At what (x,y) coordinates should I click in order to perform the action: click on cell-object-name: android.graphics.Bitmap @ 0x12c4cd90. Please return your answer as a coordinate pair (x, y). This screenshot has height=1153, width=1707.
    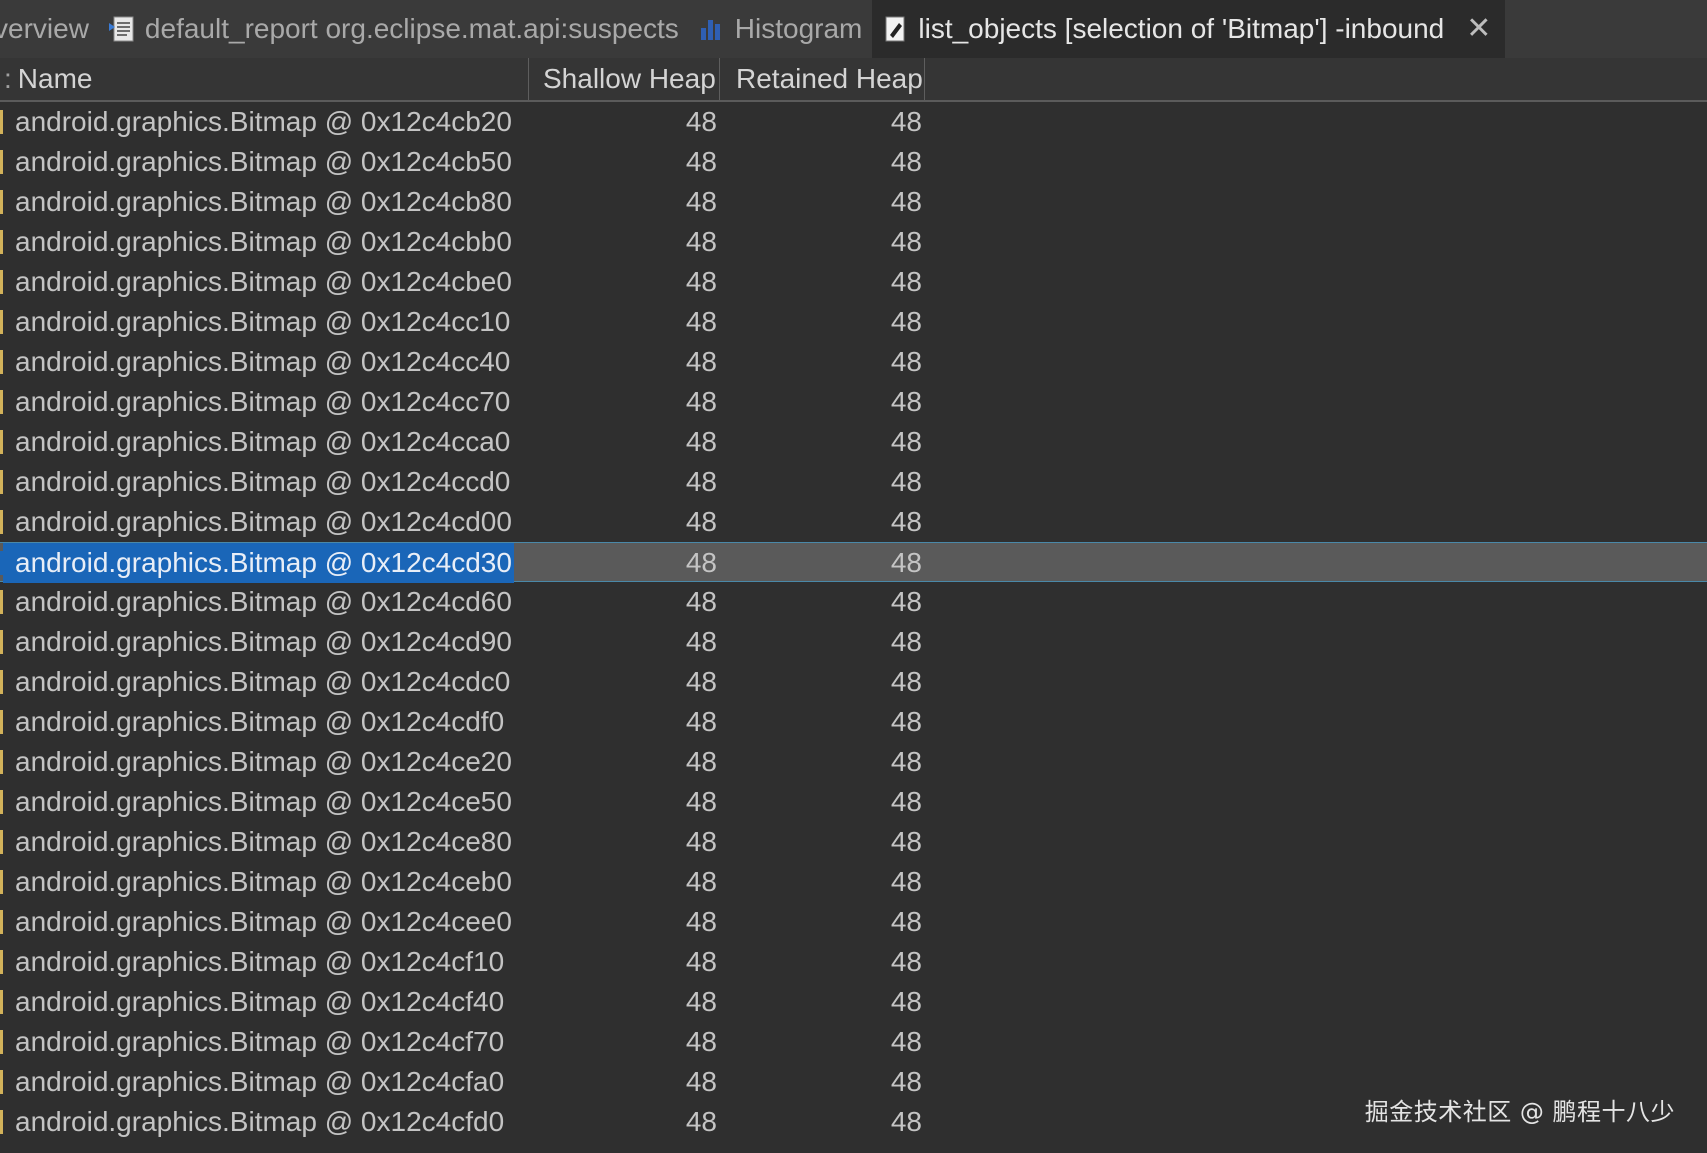
    Looking at the image, I should click on (263, 641).